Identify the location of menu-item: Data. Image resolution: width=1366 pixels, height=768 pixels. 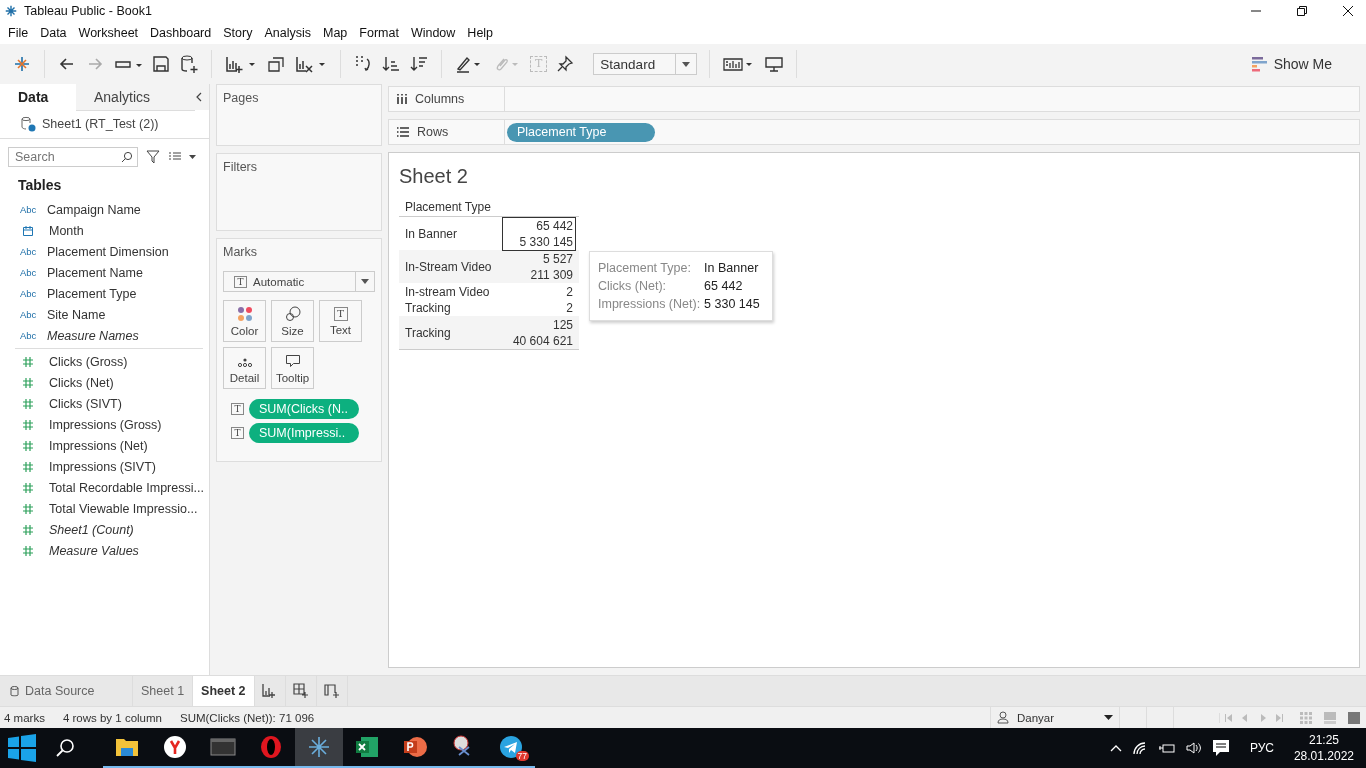
(53, 33).